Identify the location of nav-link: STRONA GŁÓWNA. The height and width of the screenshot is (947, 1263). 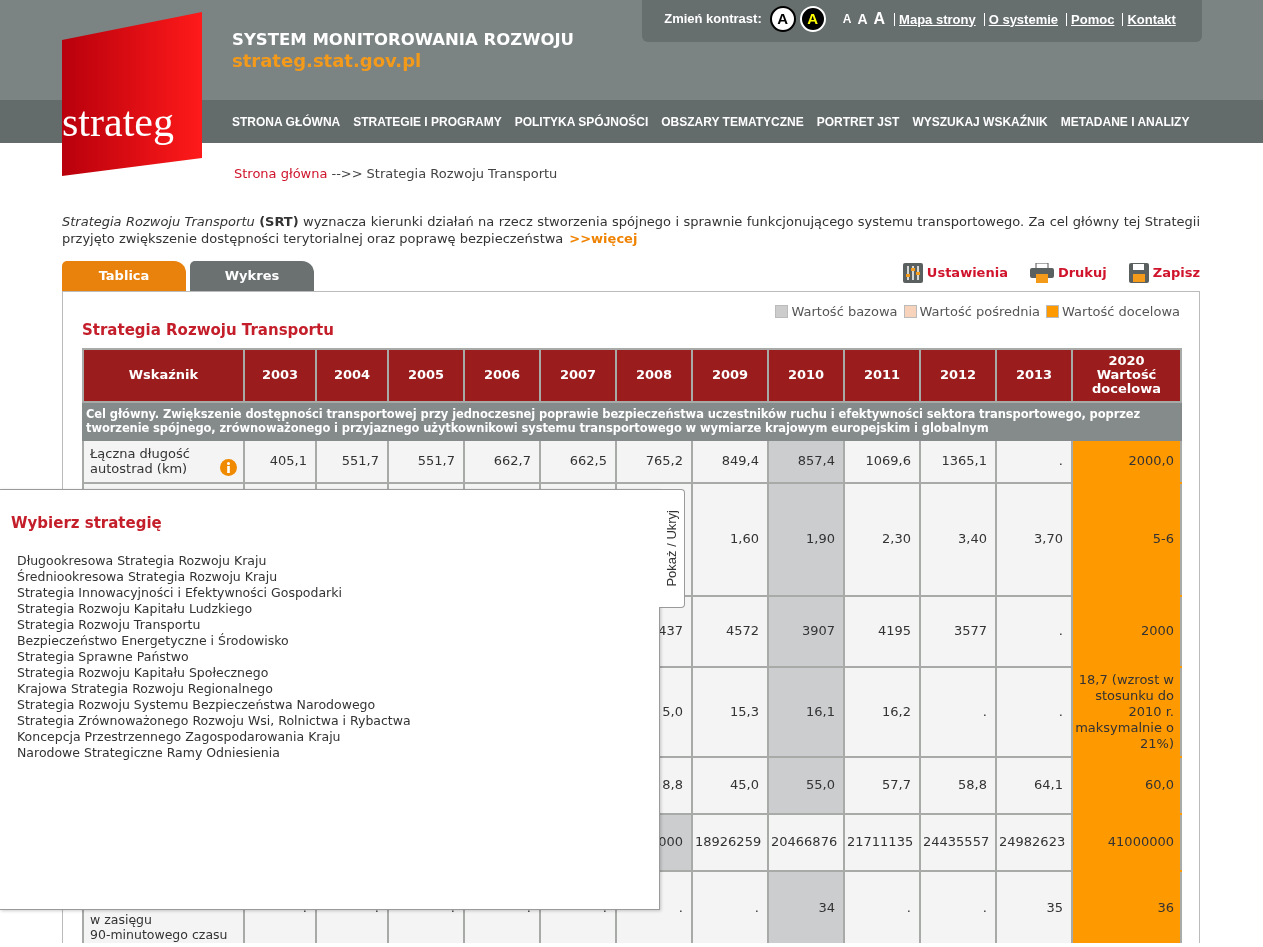
(286, 121).